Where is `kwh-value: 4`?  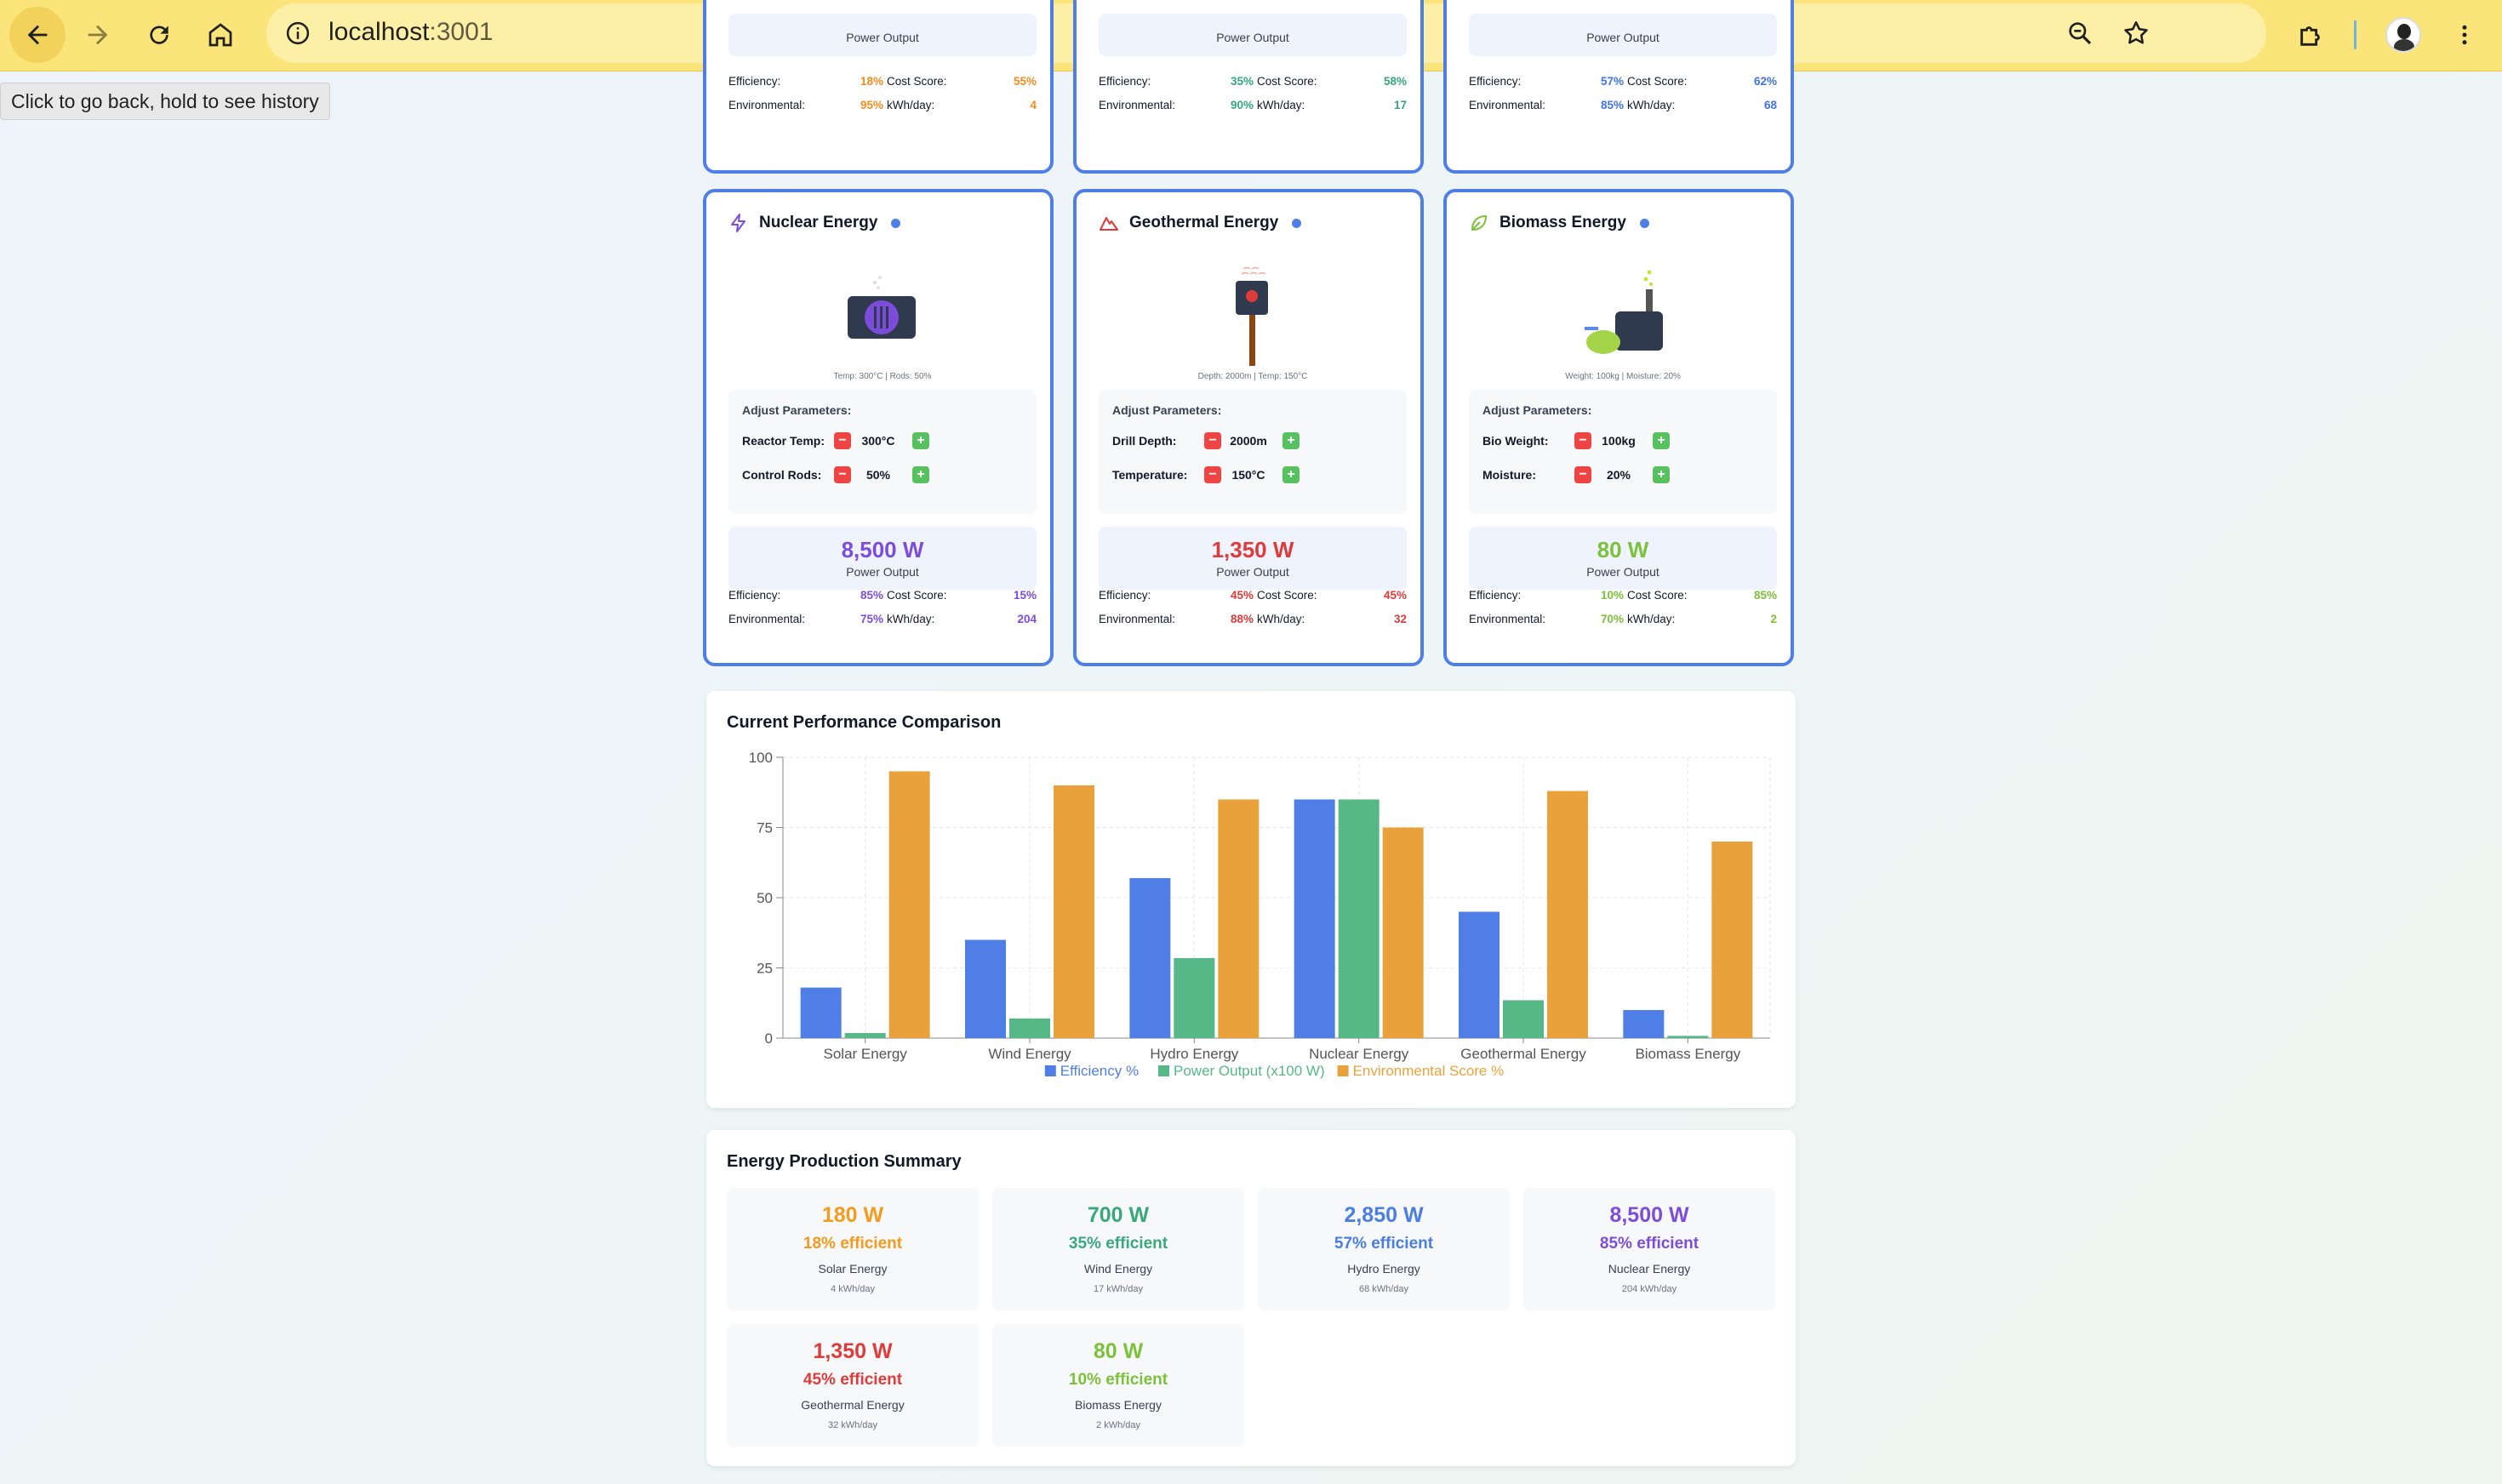 kwh-value: 4 is located at coordinates (1033, 105).